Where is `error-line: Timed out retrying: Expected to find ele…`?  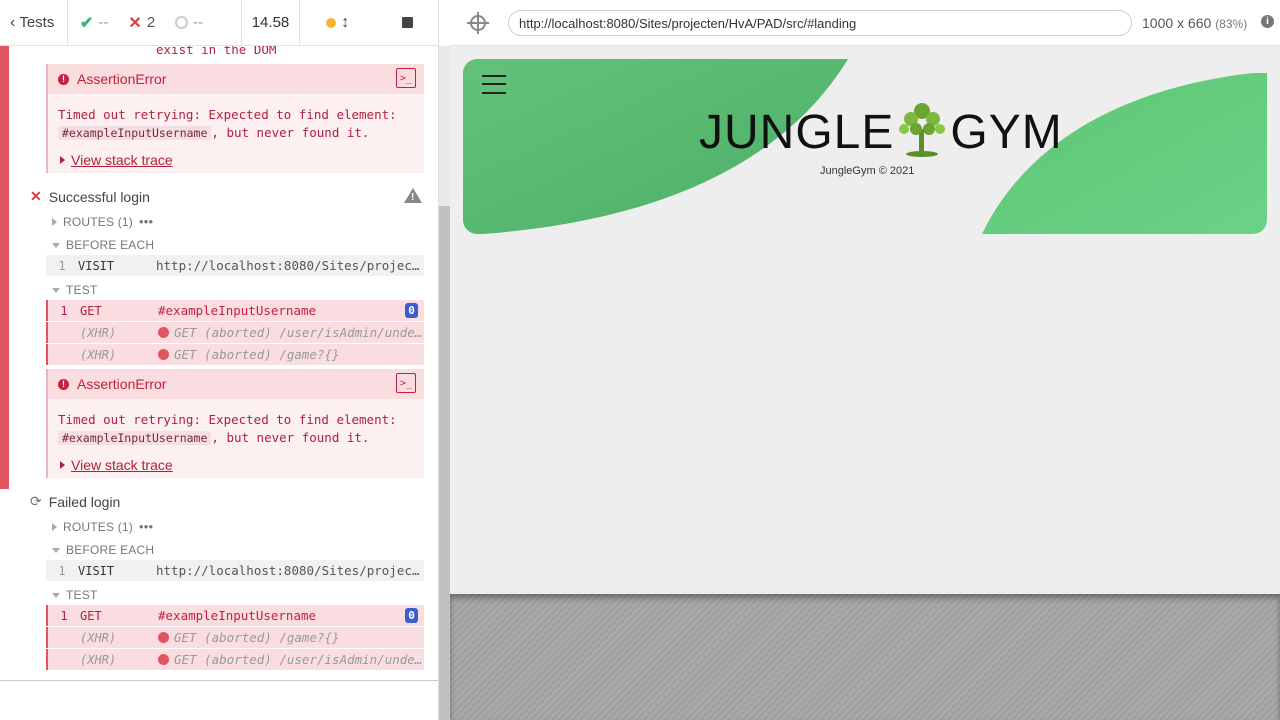 error-line: Timed out retrying: Expected to find ele… is located at coordinates (227, 114).